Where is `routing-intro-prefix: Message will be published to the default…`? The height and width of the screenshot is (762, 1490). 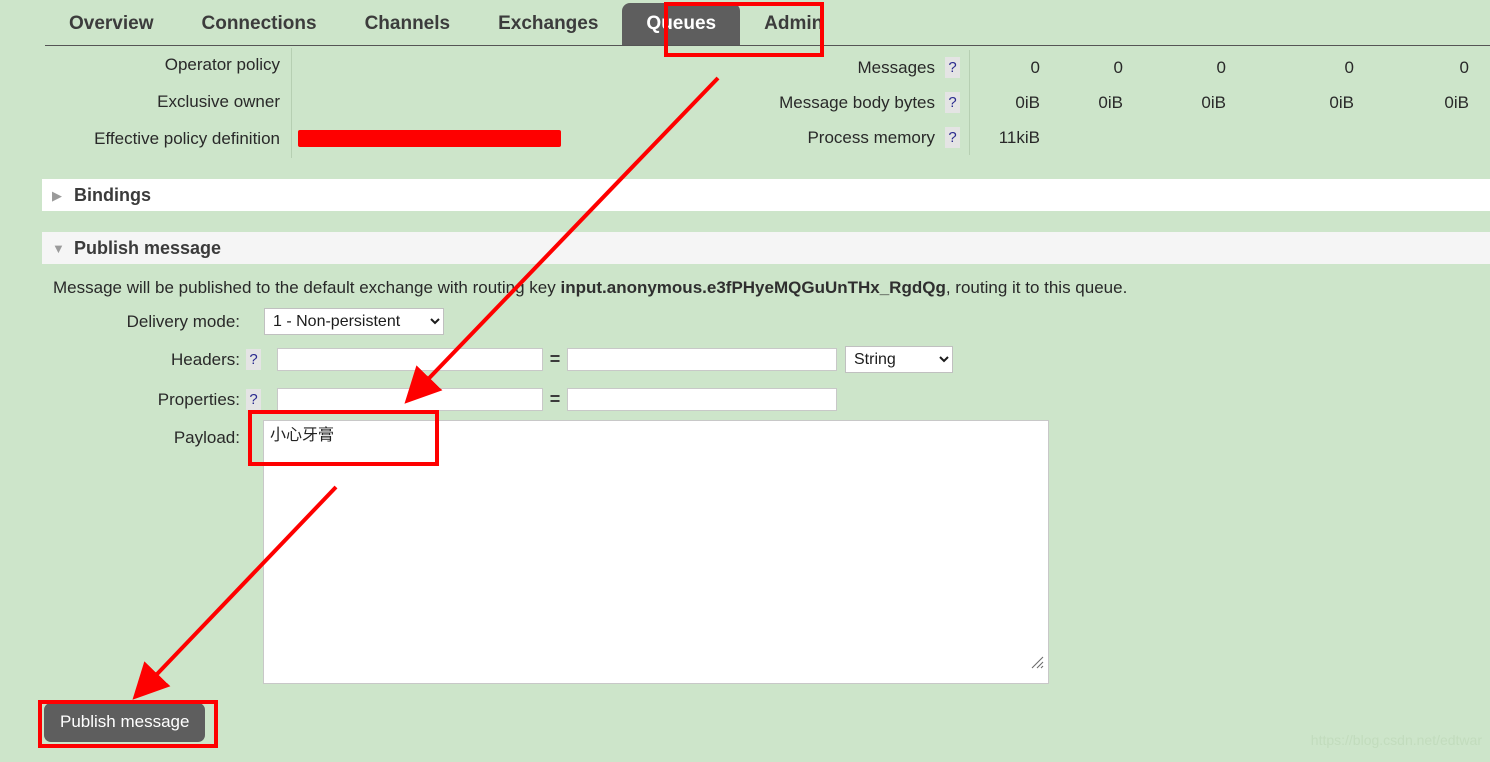 routing-intro-prefix: Message will be published to the default… is located at coordinates (307, 287).